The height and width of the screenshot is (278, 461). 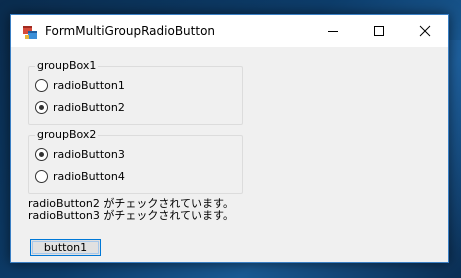 I want to click on radio-button-2-circle, so click(x=41, y=107).